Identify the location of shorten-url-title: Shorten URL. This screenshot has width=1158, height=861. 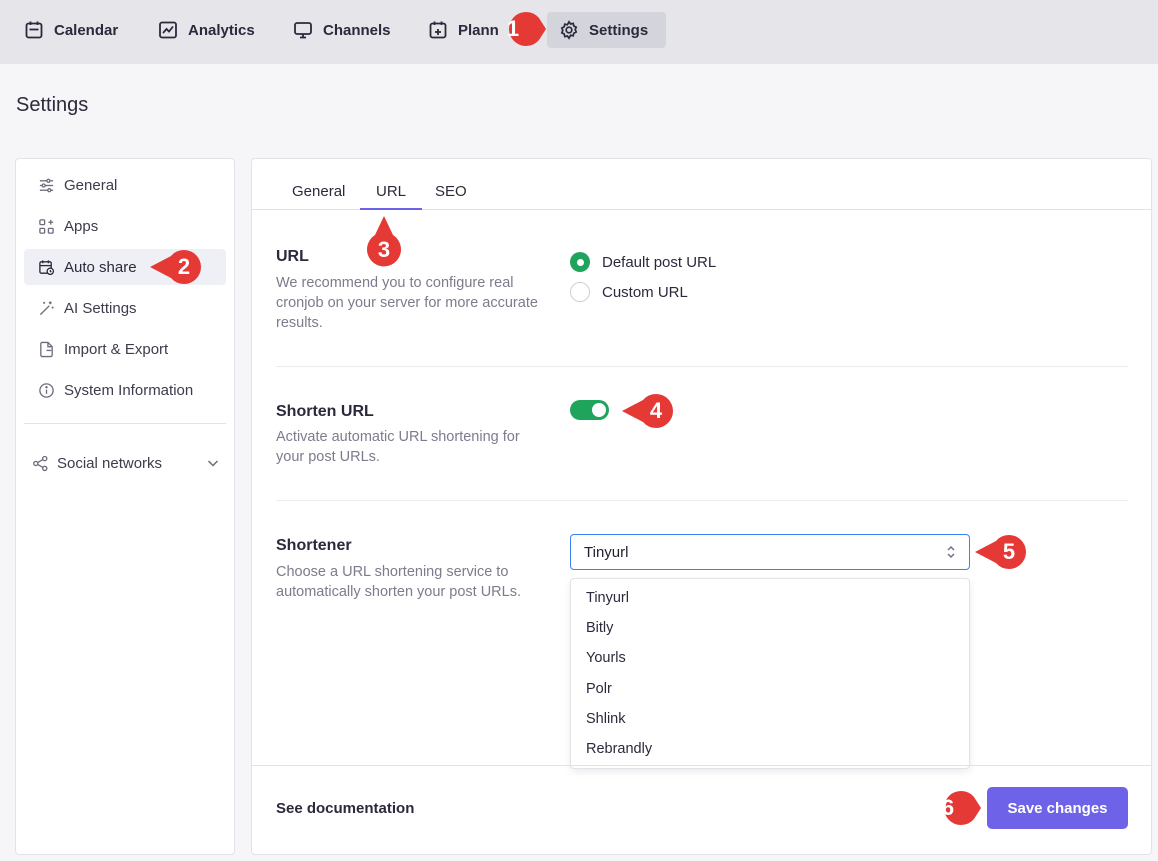
(325, 411).